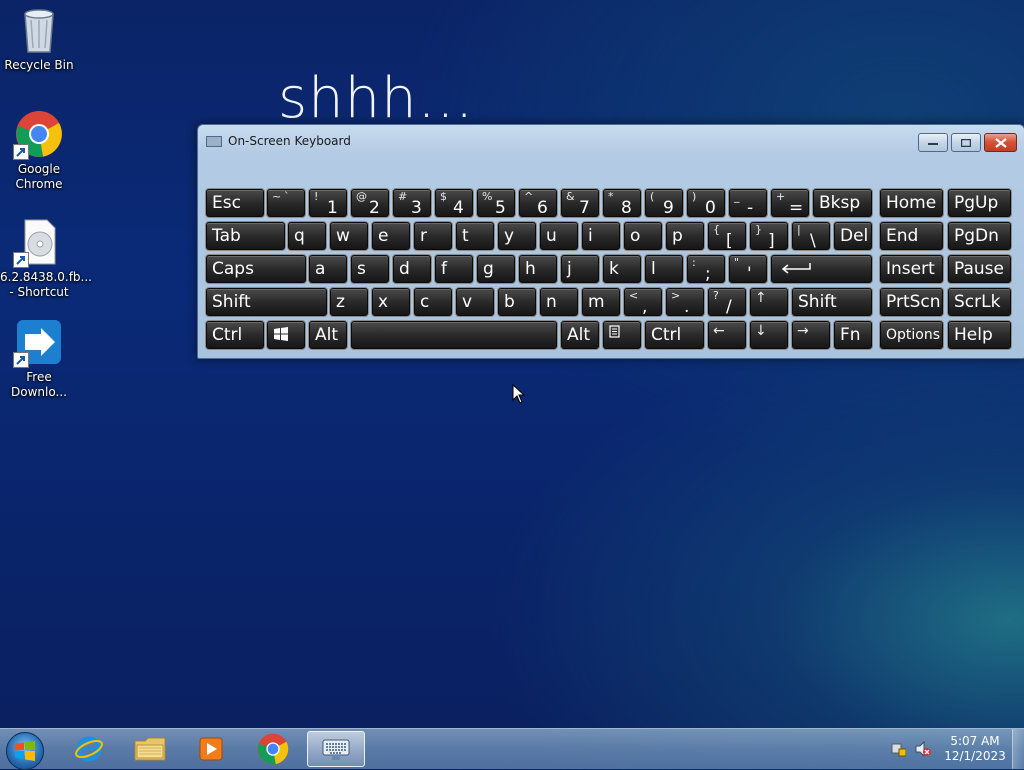 This screenshot has width=1024, height=770. Describe the element at coordinates (496, 269) in the screenshot. I see `key-g: g` at that location.